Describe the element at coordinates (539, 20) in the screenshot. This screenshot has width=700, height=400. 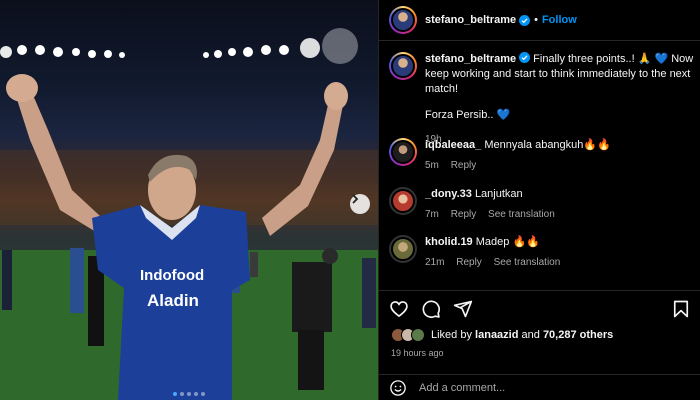
I see `post-header: stefano_beltrame • Follow` at that location.